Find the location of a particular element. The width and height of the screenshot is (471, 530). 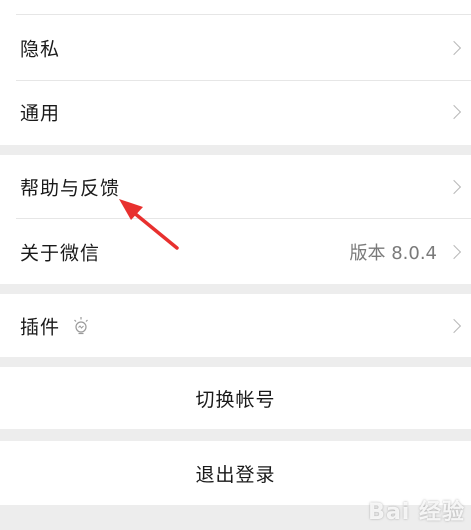

settings-row-general-label: 通用 is located at coordinates (40, 113).